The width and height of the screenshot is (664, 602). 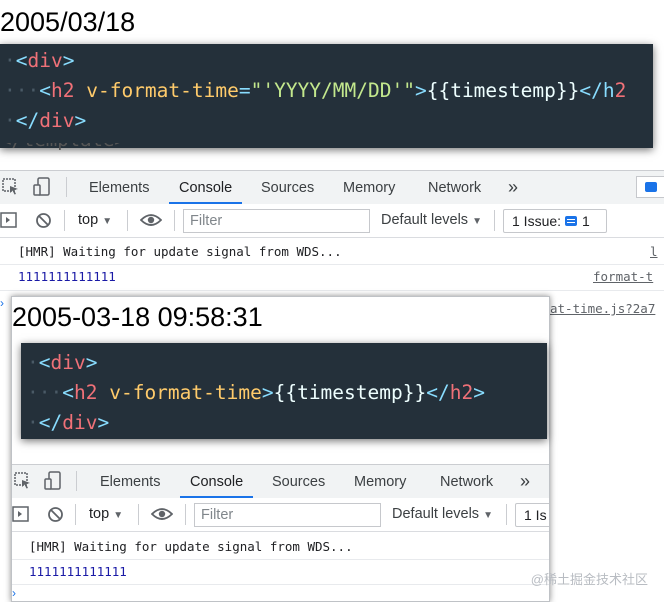 What do you see at coordinates (650, 187) in the screenshot?
I see `issues-toolbar-icon` at bounding box center [650, 187].